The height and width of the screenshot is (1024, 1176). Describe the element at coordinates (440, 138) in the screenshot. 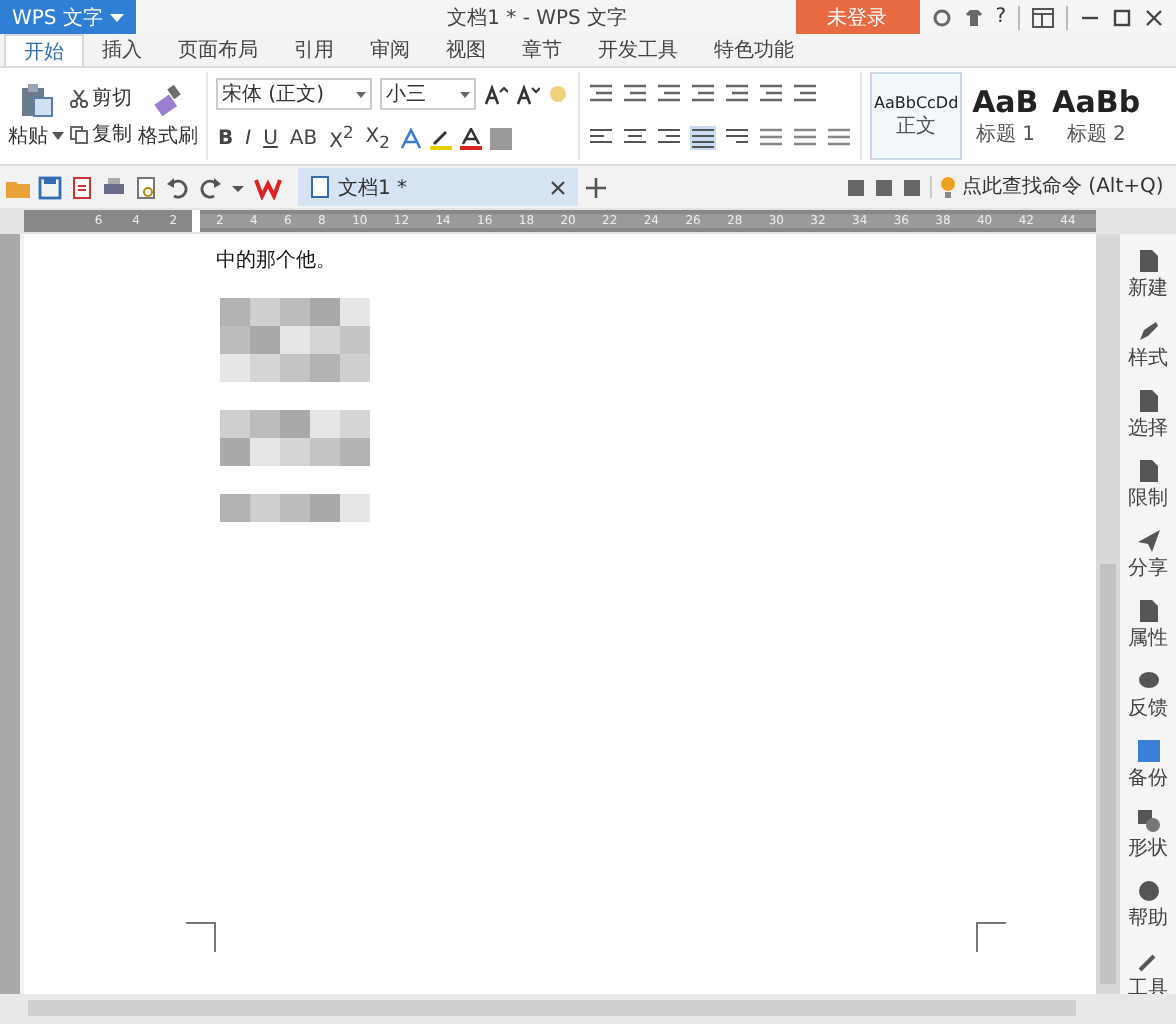

I see `highlight-icon` at that location.